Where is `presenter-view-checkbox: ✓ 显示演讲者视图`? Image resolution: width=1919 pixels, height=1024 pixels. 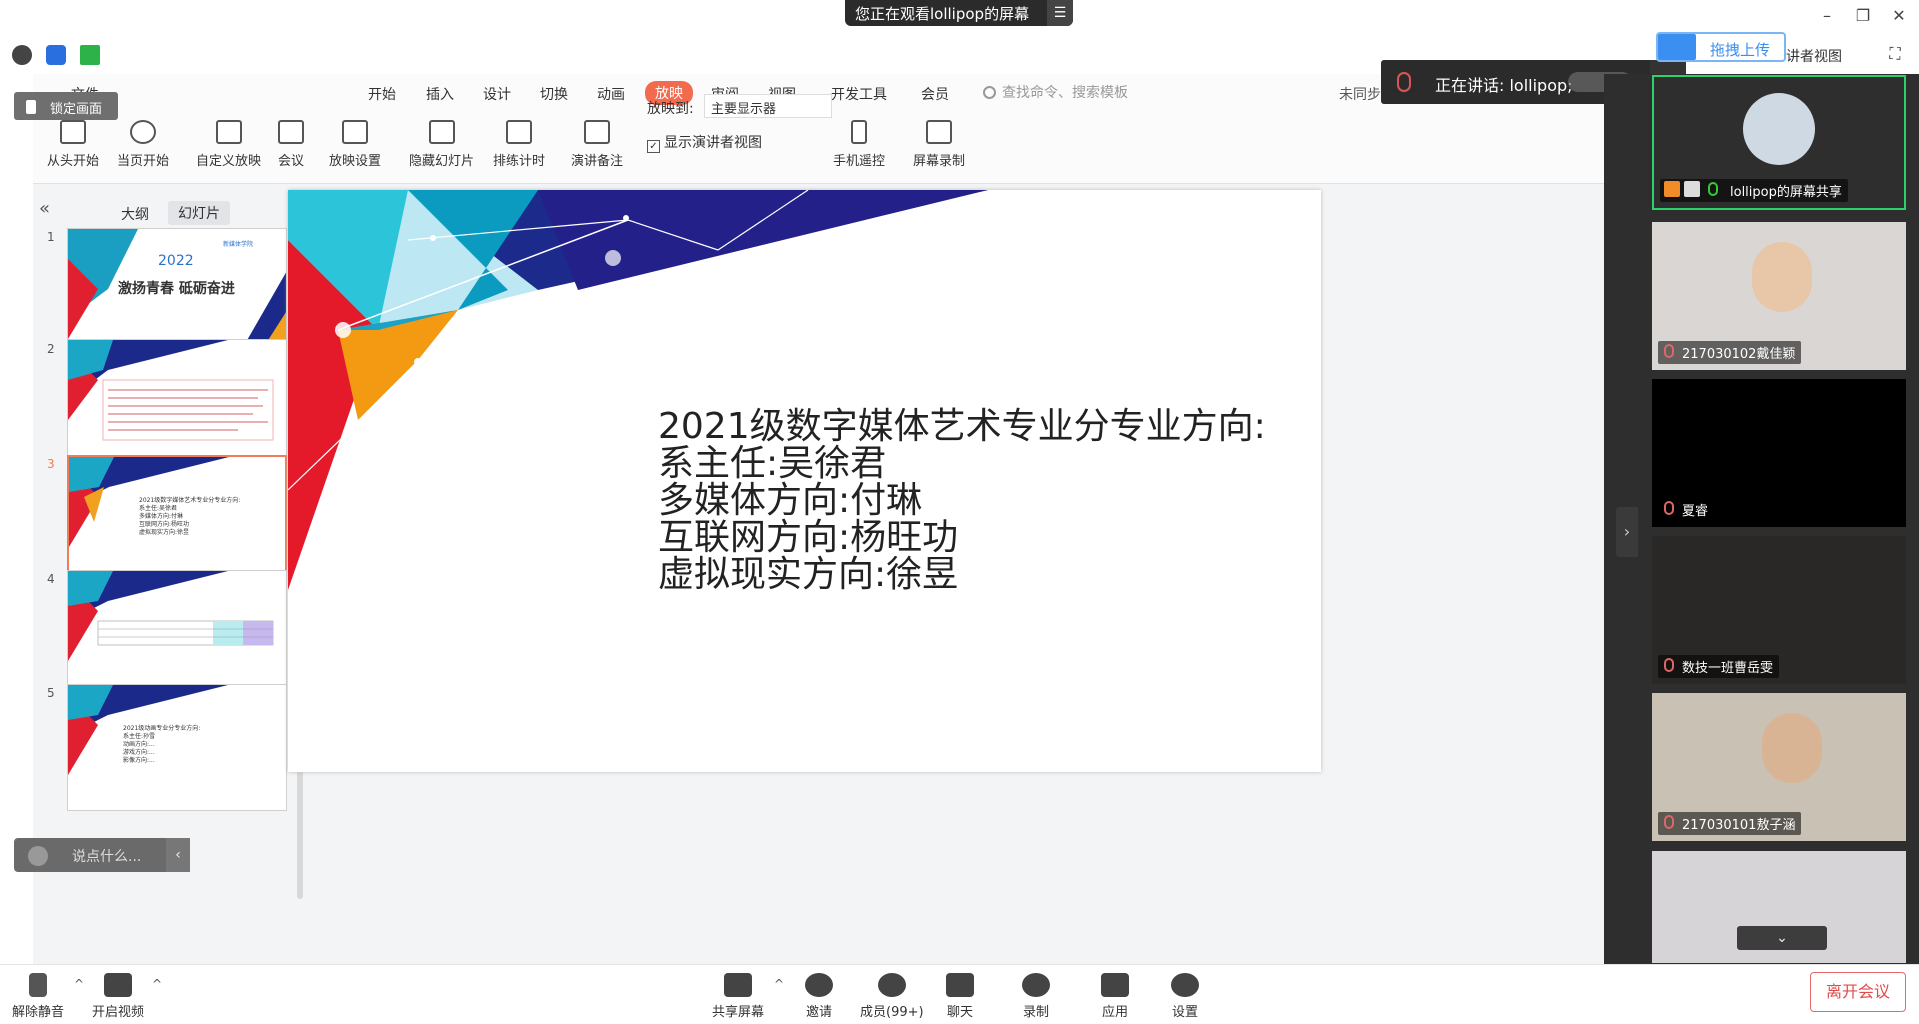 presenter-view-checkbox: ✓ 显示演讲者视图 is located at coordinates (704, 142).